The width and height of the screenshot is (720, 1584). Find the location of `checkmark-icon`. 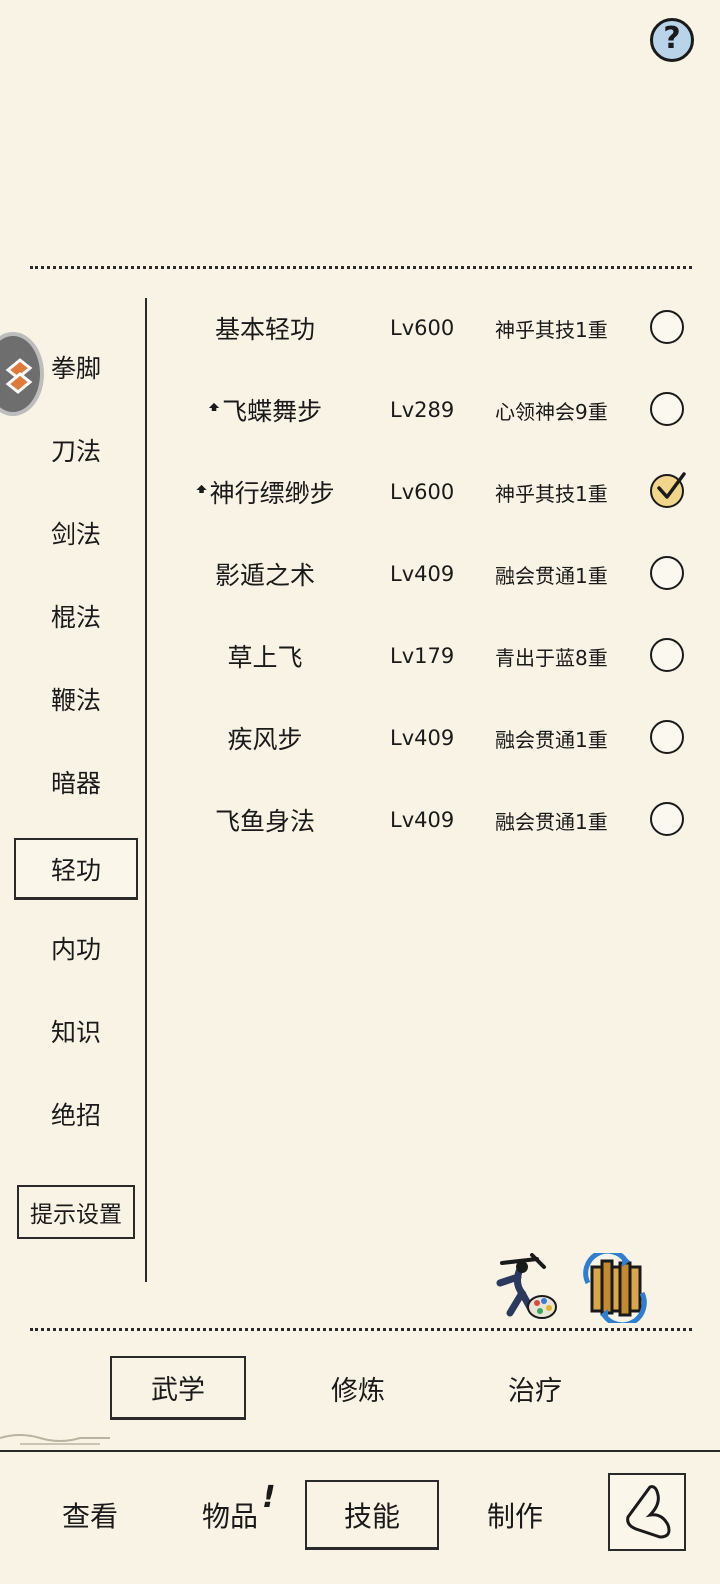

checkmark-icon is located at coordinates (671, 485).